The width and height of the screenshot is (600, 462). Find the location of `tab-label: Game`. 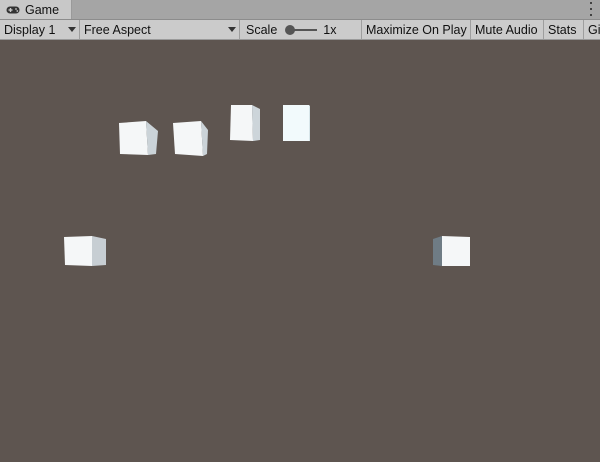

tab-label: Game is located at coordinates (42, 9).